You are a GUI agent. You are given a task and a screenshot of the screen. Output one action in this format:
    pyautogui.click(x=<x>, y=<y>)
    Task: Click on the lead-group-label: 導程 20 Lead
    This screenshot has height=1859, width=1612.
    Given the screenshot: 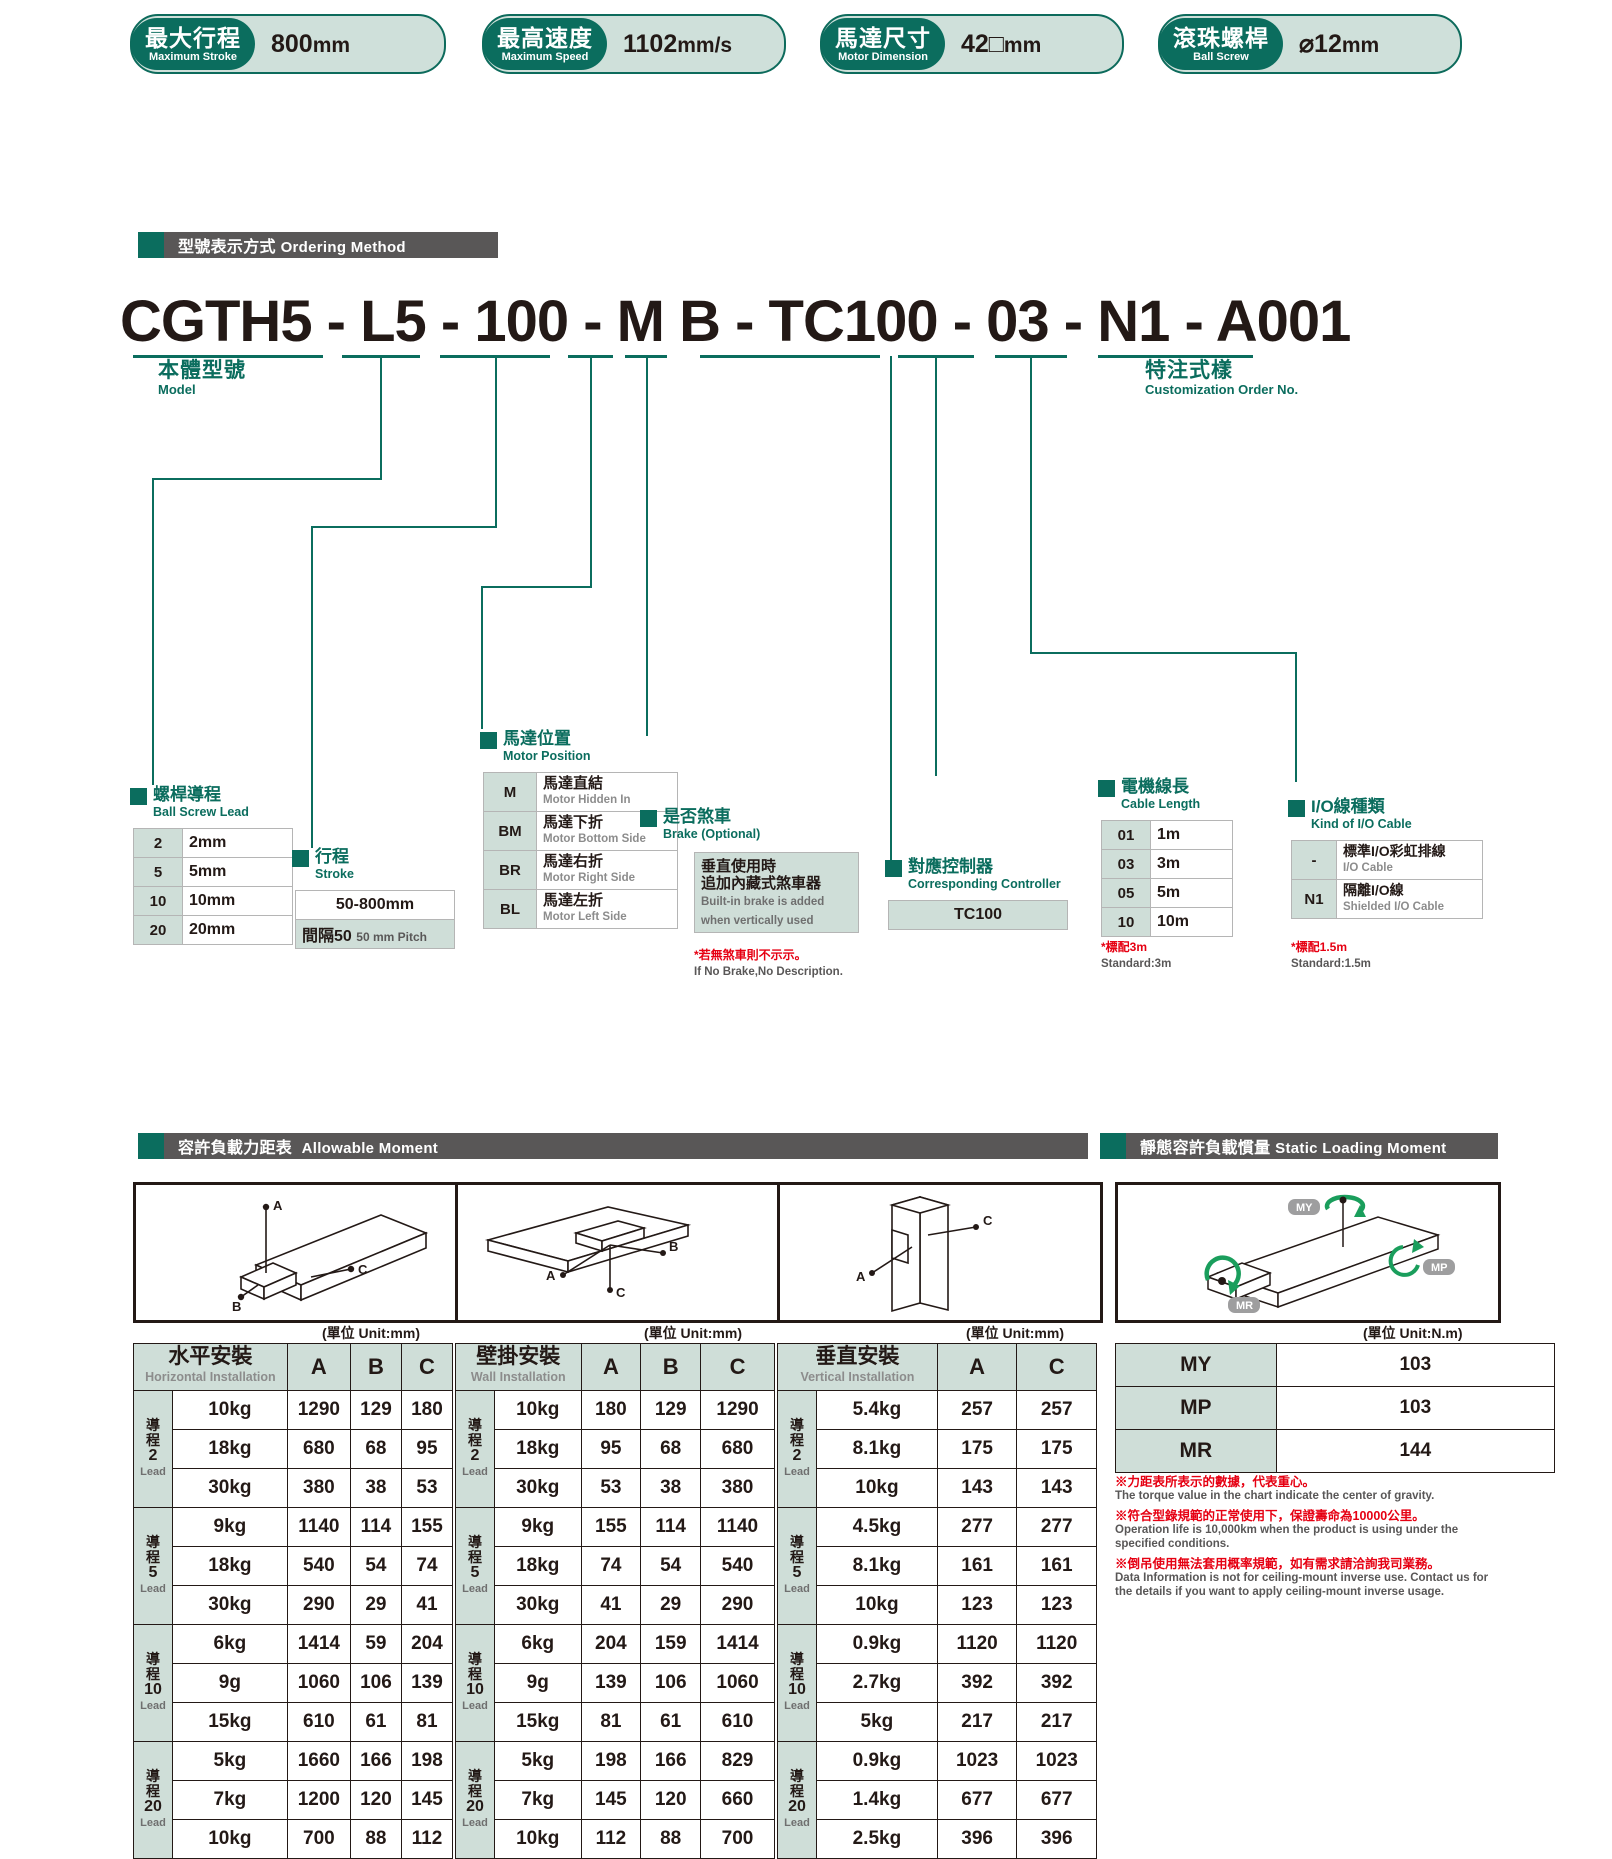 What is the action you would take?
    pyautogui.click(x=475, y=1800)
    